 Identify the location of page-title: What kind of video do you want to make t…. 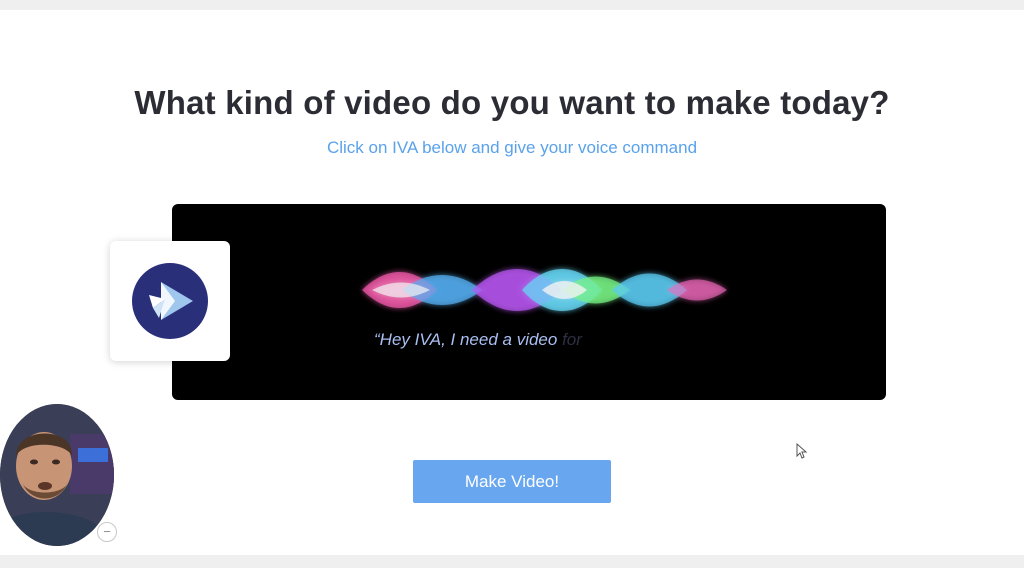
(512, 102).